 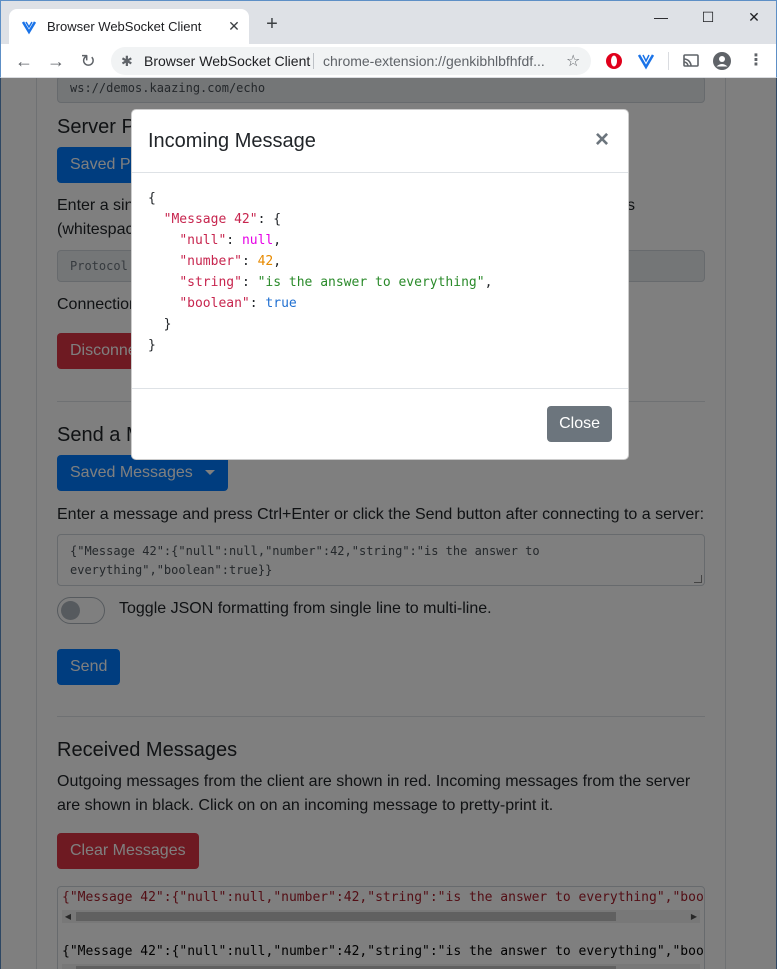 I want to click on browser-titlebar: Browser WebSocket Client ✕ + — ☐ ✕, so click(x=388, y=22).